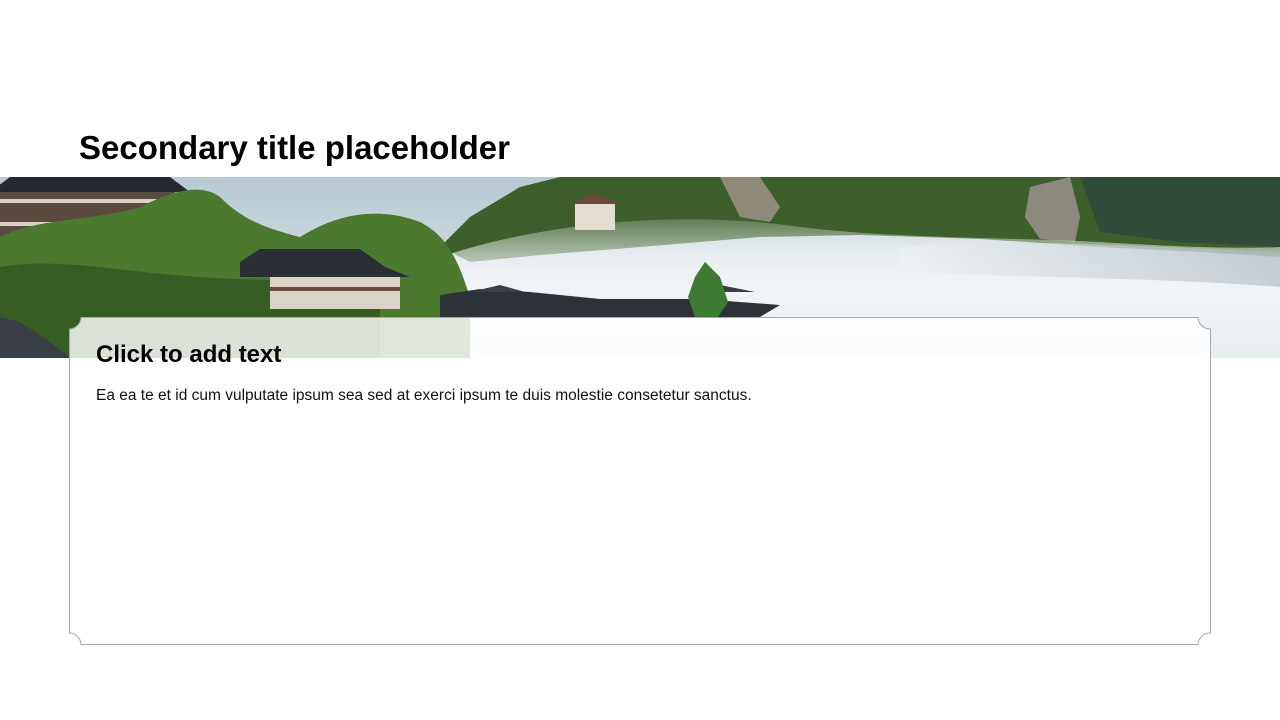 Image resolution: width=1280 pixels, height=720 pixels. I want to click on slide-title: Secondary title placeholder, so click(294, 148).